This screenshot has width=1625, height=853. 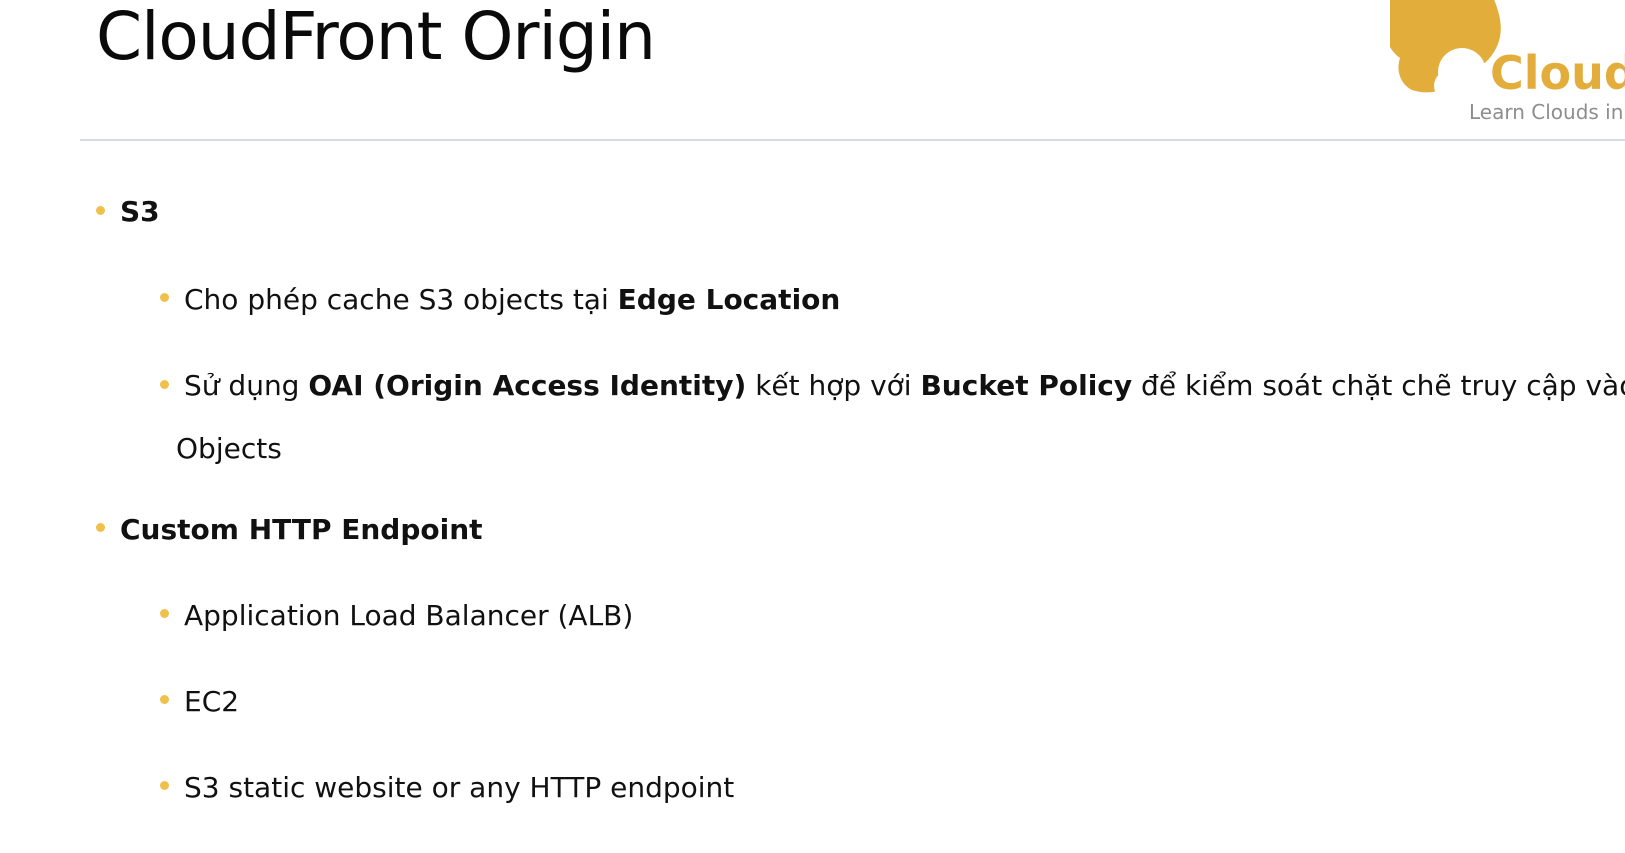 What do you see at coordinates (833, 385) in the screenshot?
I see `bullet-text: kết hợp với` at bounding box center [833, 385].